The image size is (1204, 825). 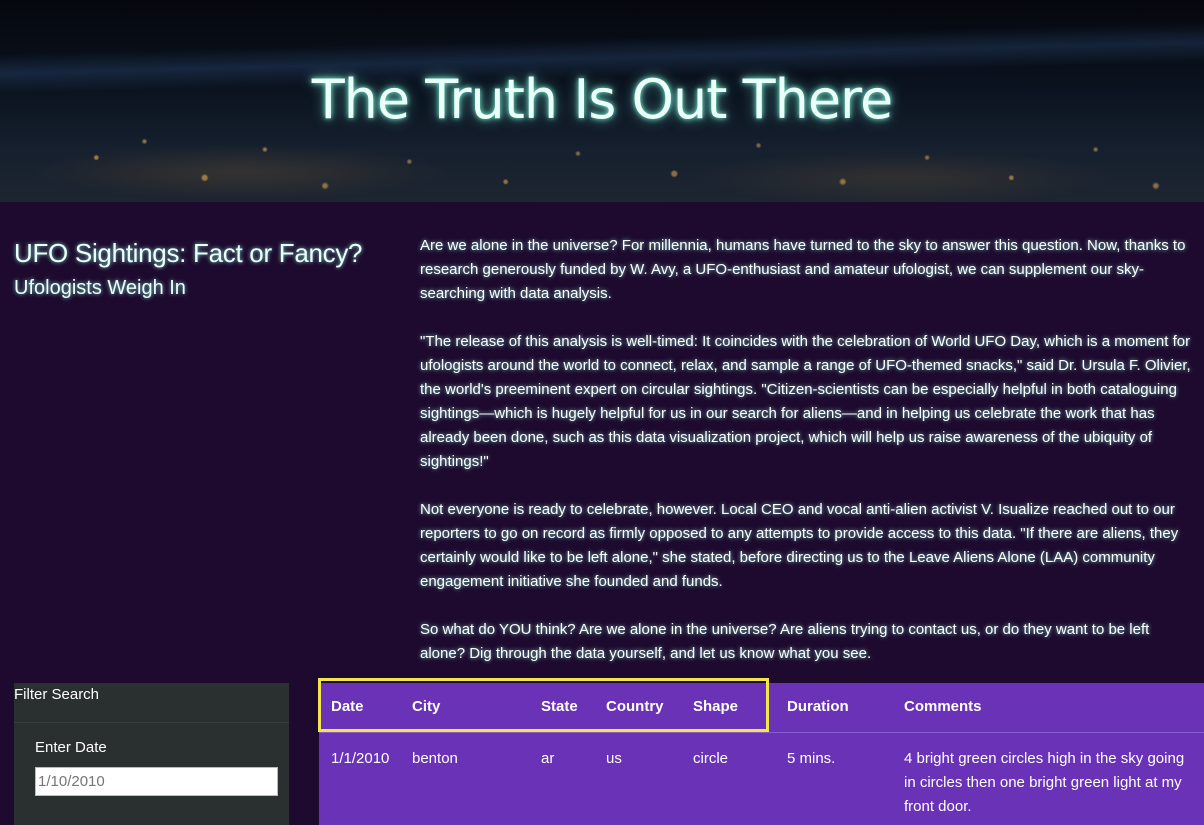 What do you see at coordinates (100, 288) in the screenshot?
I see `article-subtitle: Ufologists Weigh In` at bounding box center [100, 288].